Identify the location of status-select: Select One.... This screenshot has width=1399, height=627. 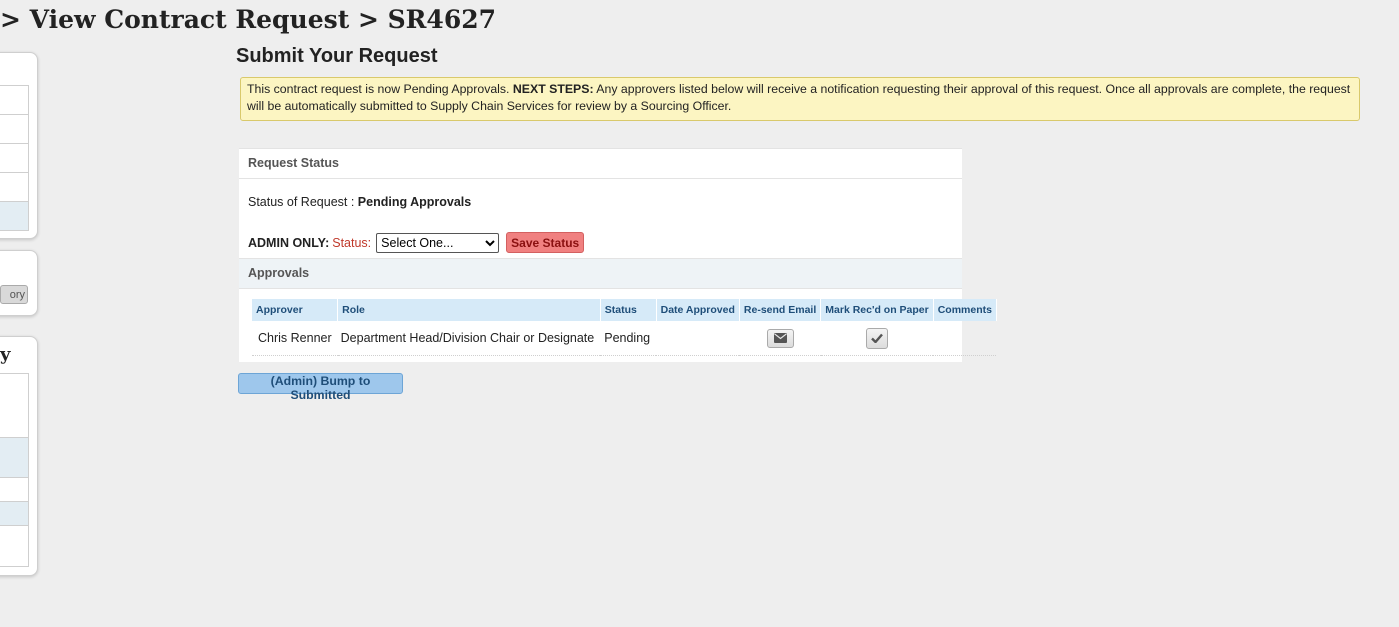
(438, 242).